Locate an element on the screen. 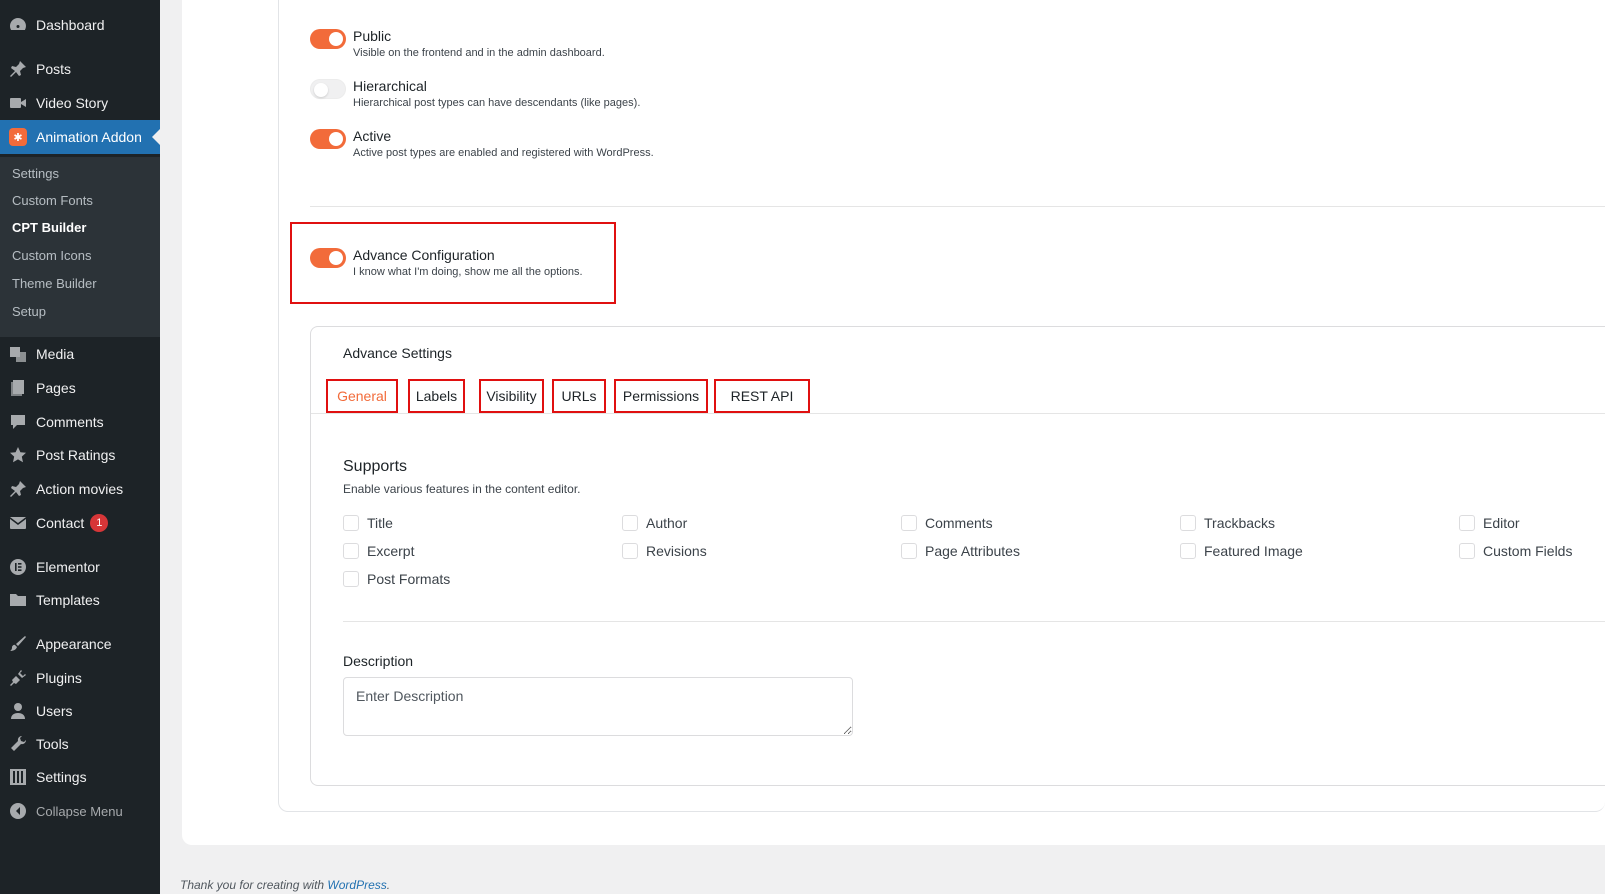 The width and height of the screenshot is (1605, 894). tab-general: General is located at coordinates (362, 396).